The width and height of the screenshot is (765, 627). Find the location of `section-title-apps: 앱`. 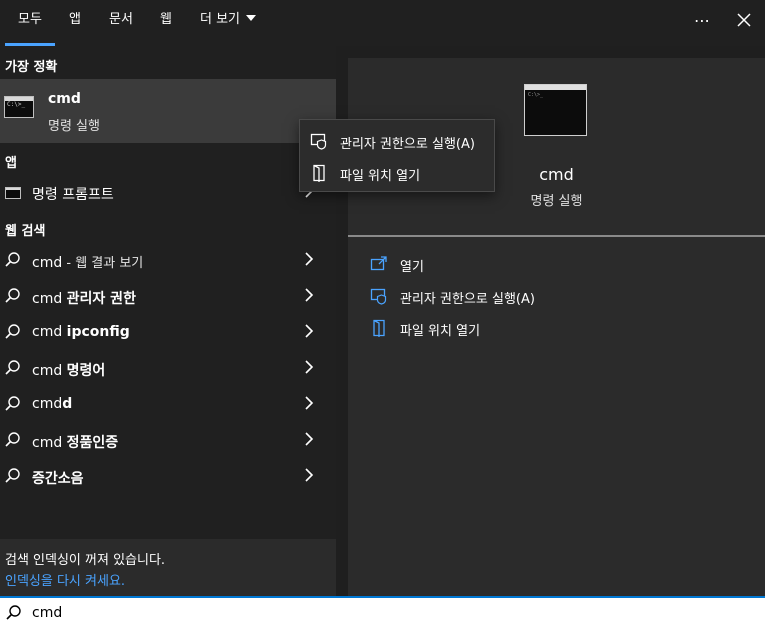

section-title-apps: 앱 is located at coordinates (11, 163).